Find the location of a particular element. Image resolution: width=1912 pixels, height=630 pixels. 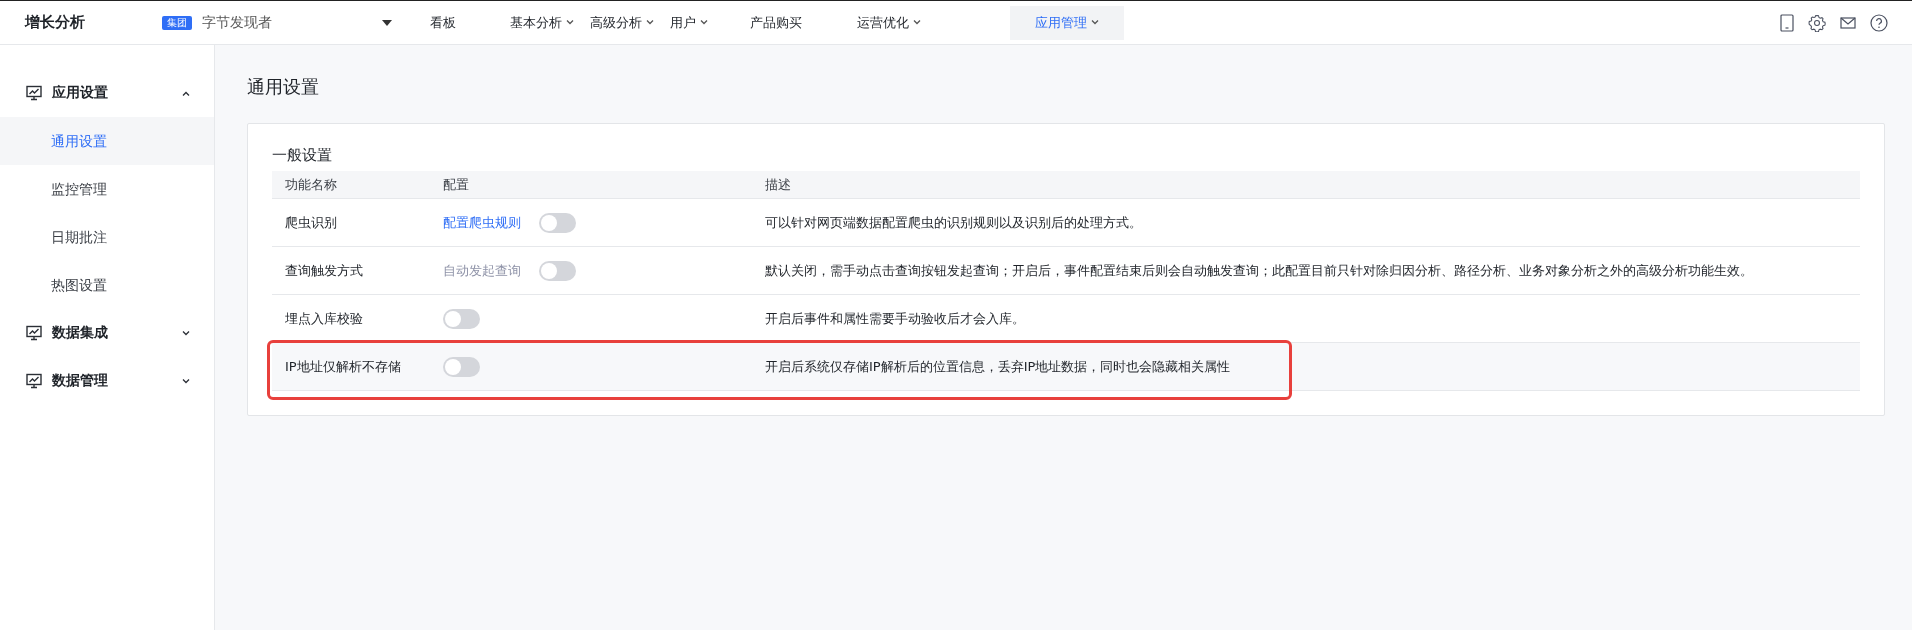

sidebar-item: 监控管理 is located at coordinates (107, 189).